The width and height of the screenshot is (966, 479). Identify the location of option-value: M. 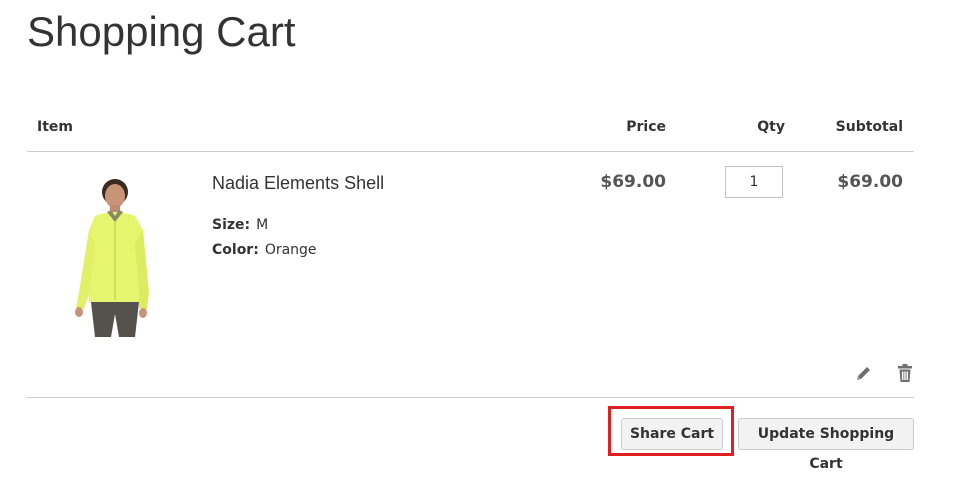
(262, 225).